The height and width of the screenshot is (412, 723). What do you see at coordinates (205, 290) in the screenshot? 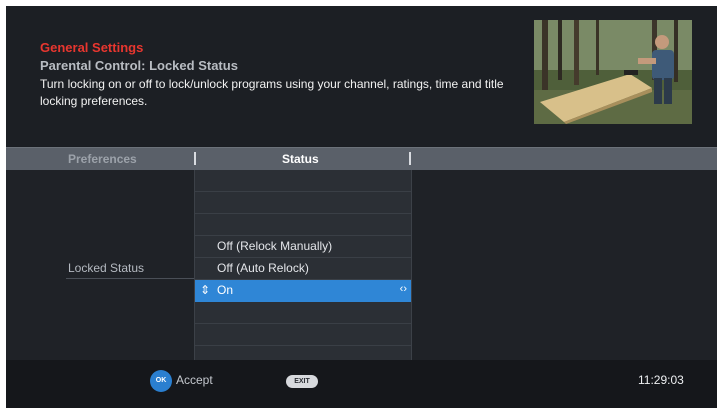
I see `up-down-arrows-icon: ⇕` at bounding box center [205, 290].